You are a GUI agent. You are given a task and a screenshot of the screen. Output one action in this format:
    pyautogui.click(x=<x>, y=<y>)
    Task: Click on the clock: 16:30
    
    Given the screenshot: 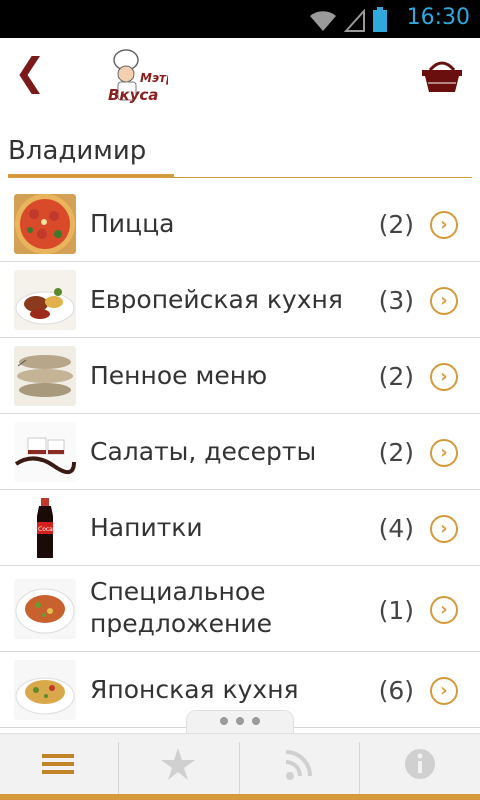 What is the action you would take?
    pyautogui.click(x=438, y=17)
    